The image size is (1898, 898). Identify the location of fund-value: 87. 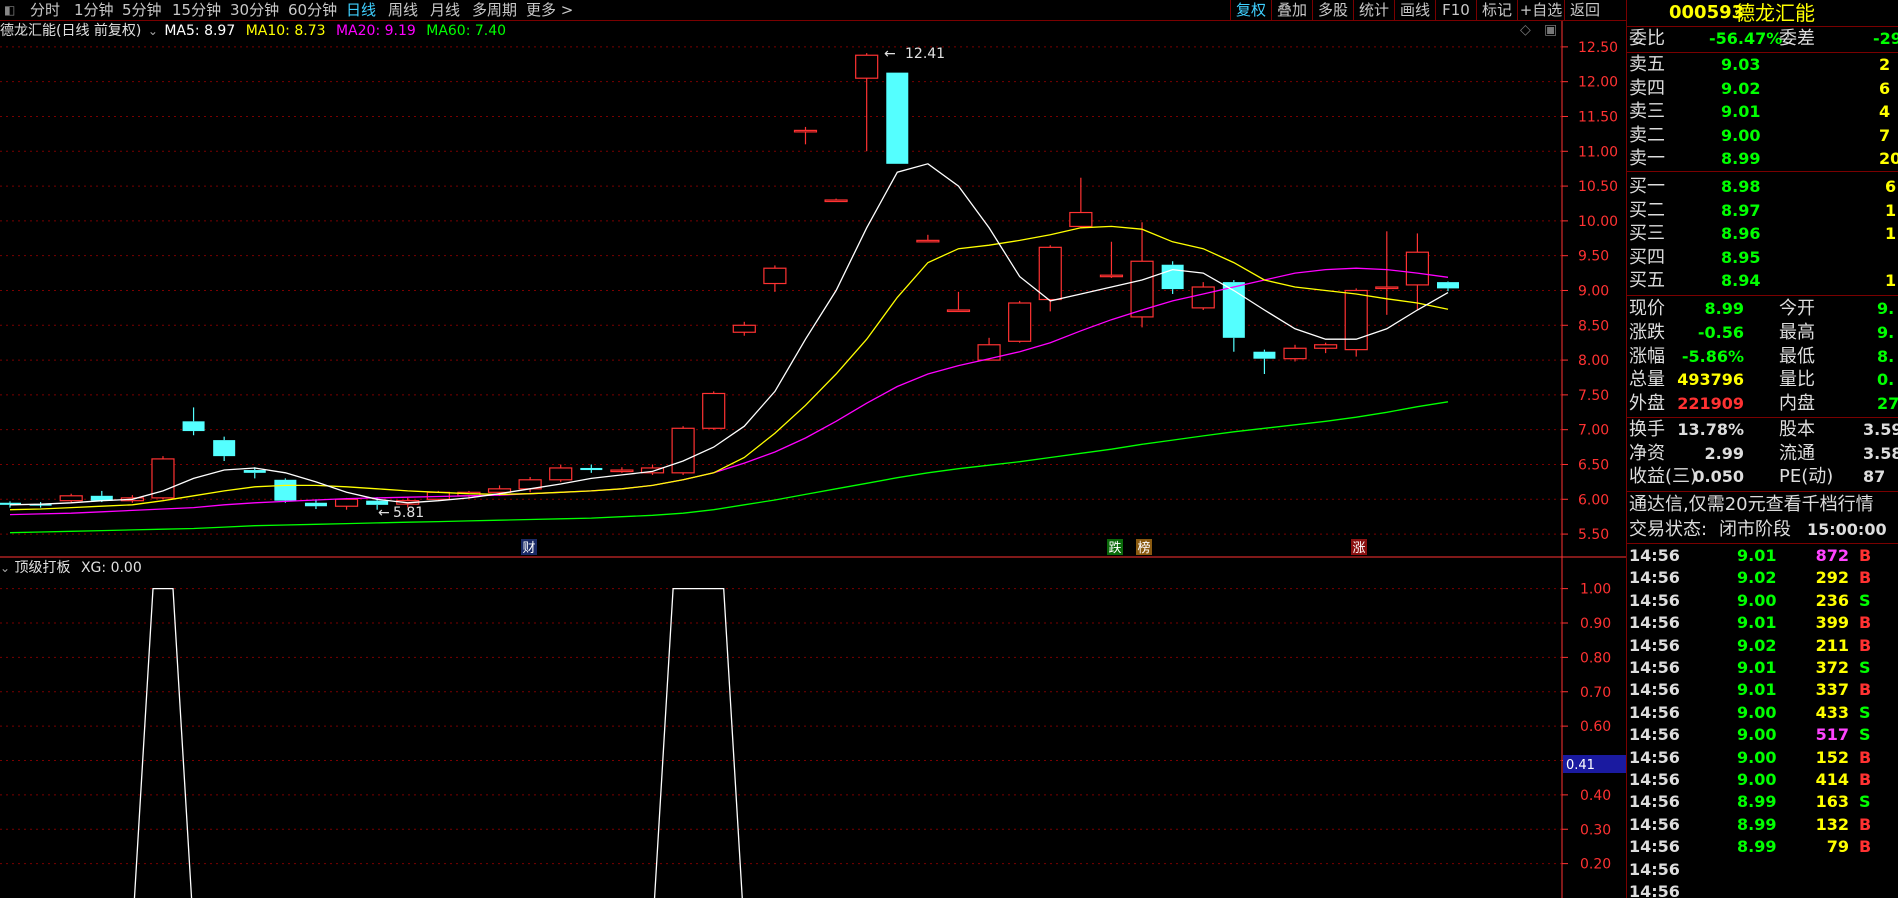
(1874, 476).